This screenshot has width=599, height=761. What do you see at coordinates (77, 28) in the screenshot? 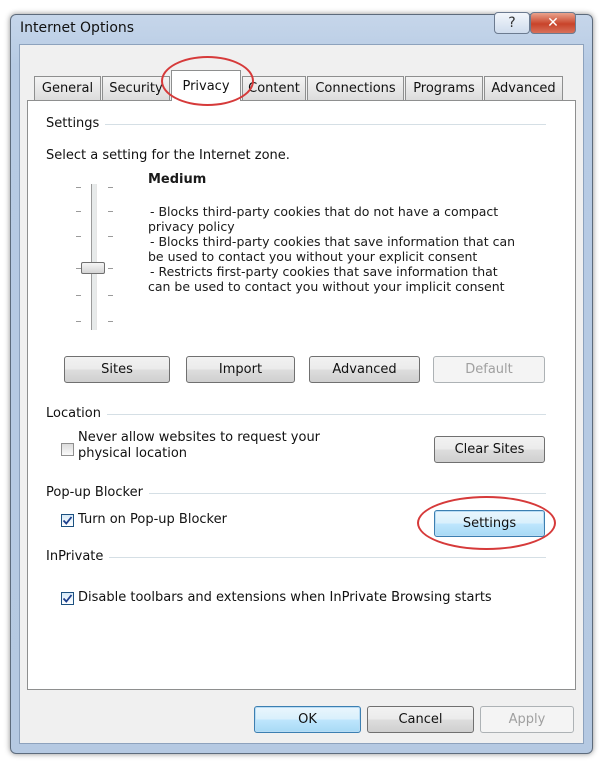
I see `window-title: Internet Options` at bounding box center [77, 28].